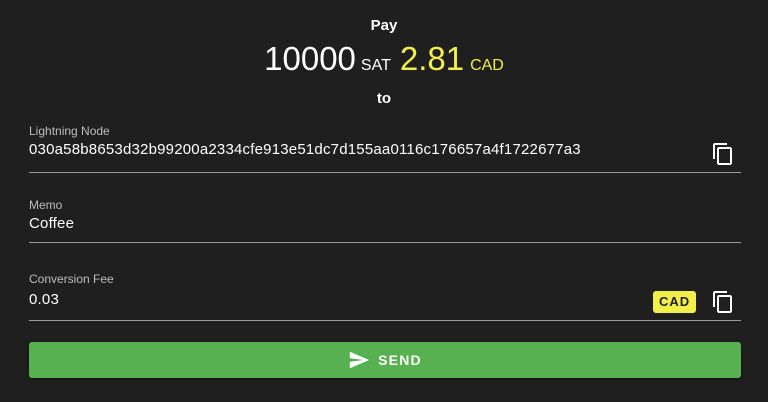  What do you see at coordinates (359, 360) in the screenshot?
I see `send-icon` at bounding box center [359, 360].